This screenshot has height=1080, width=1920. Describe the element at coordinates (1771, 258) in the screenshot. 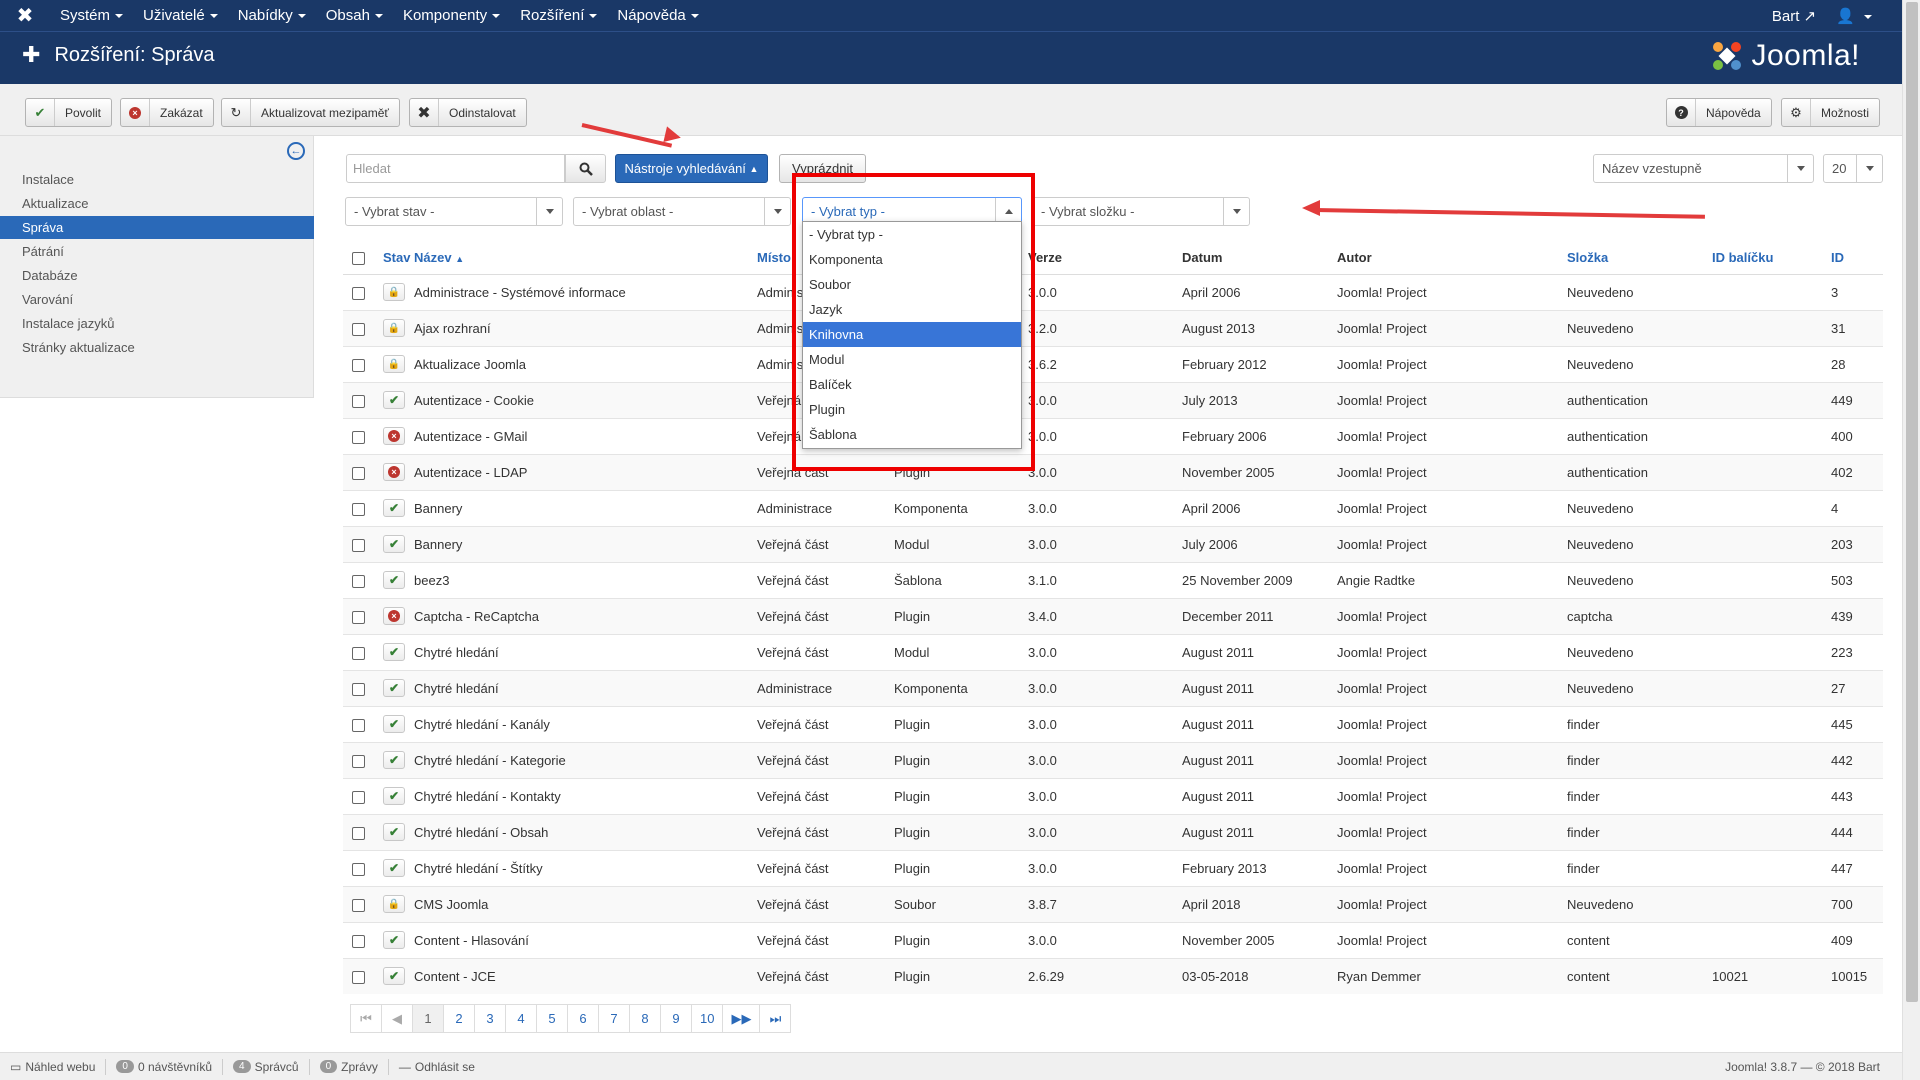

I see `column-package-id: ID balíčku` at that location.